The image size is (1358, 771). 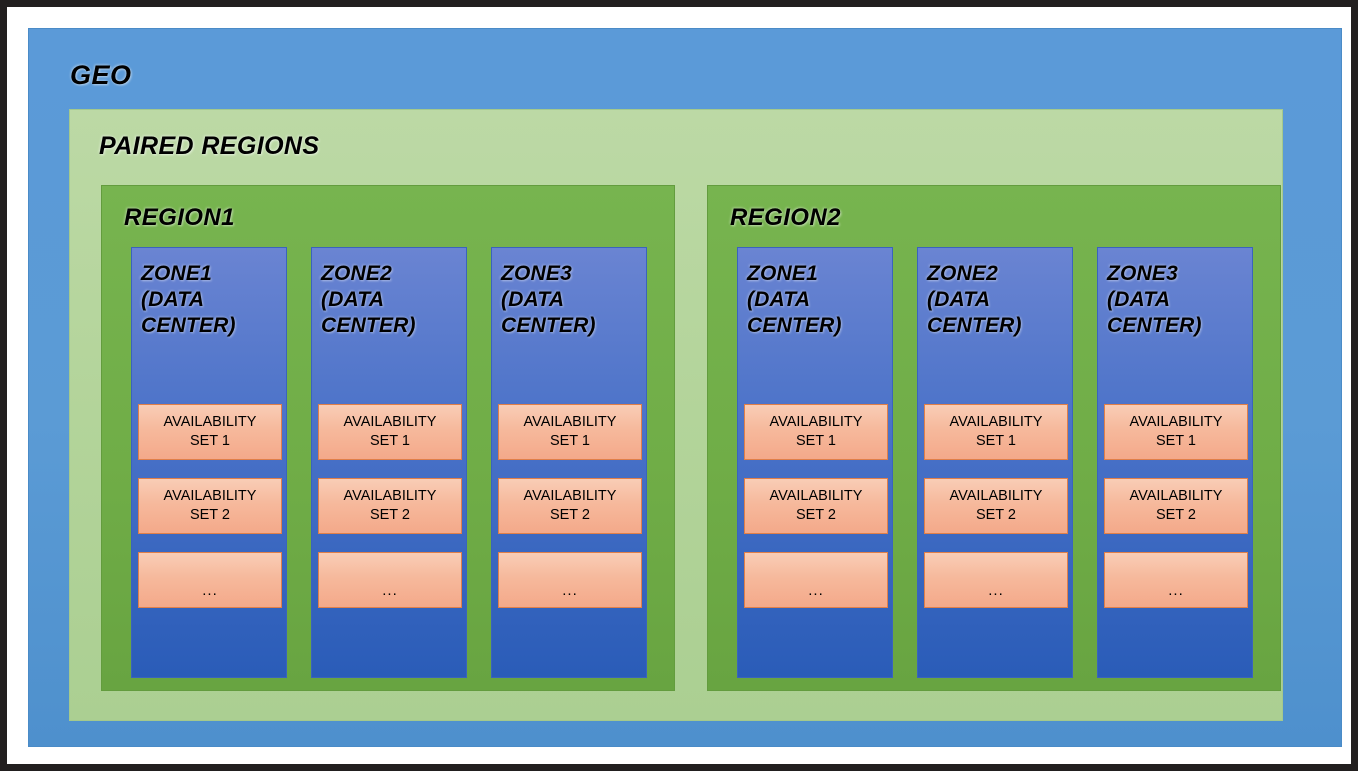 I want to click on paired-regions-label: PAIRED REGIONS, so click(x=209, y=146).